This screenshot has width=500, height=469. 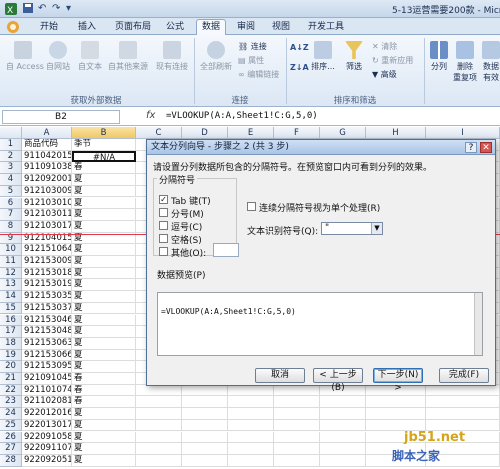 I want to click on insert-function-icon: fx, so click(x=150, y=115).